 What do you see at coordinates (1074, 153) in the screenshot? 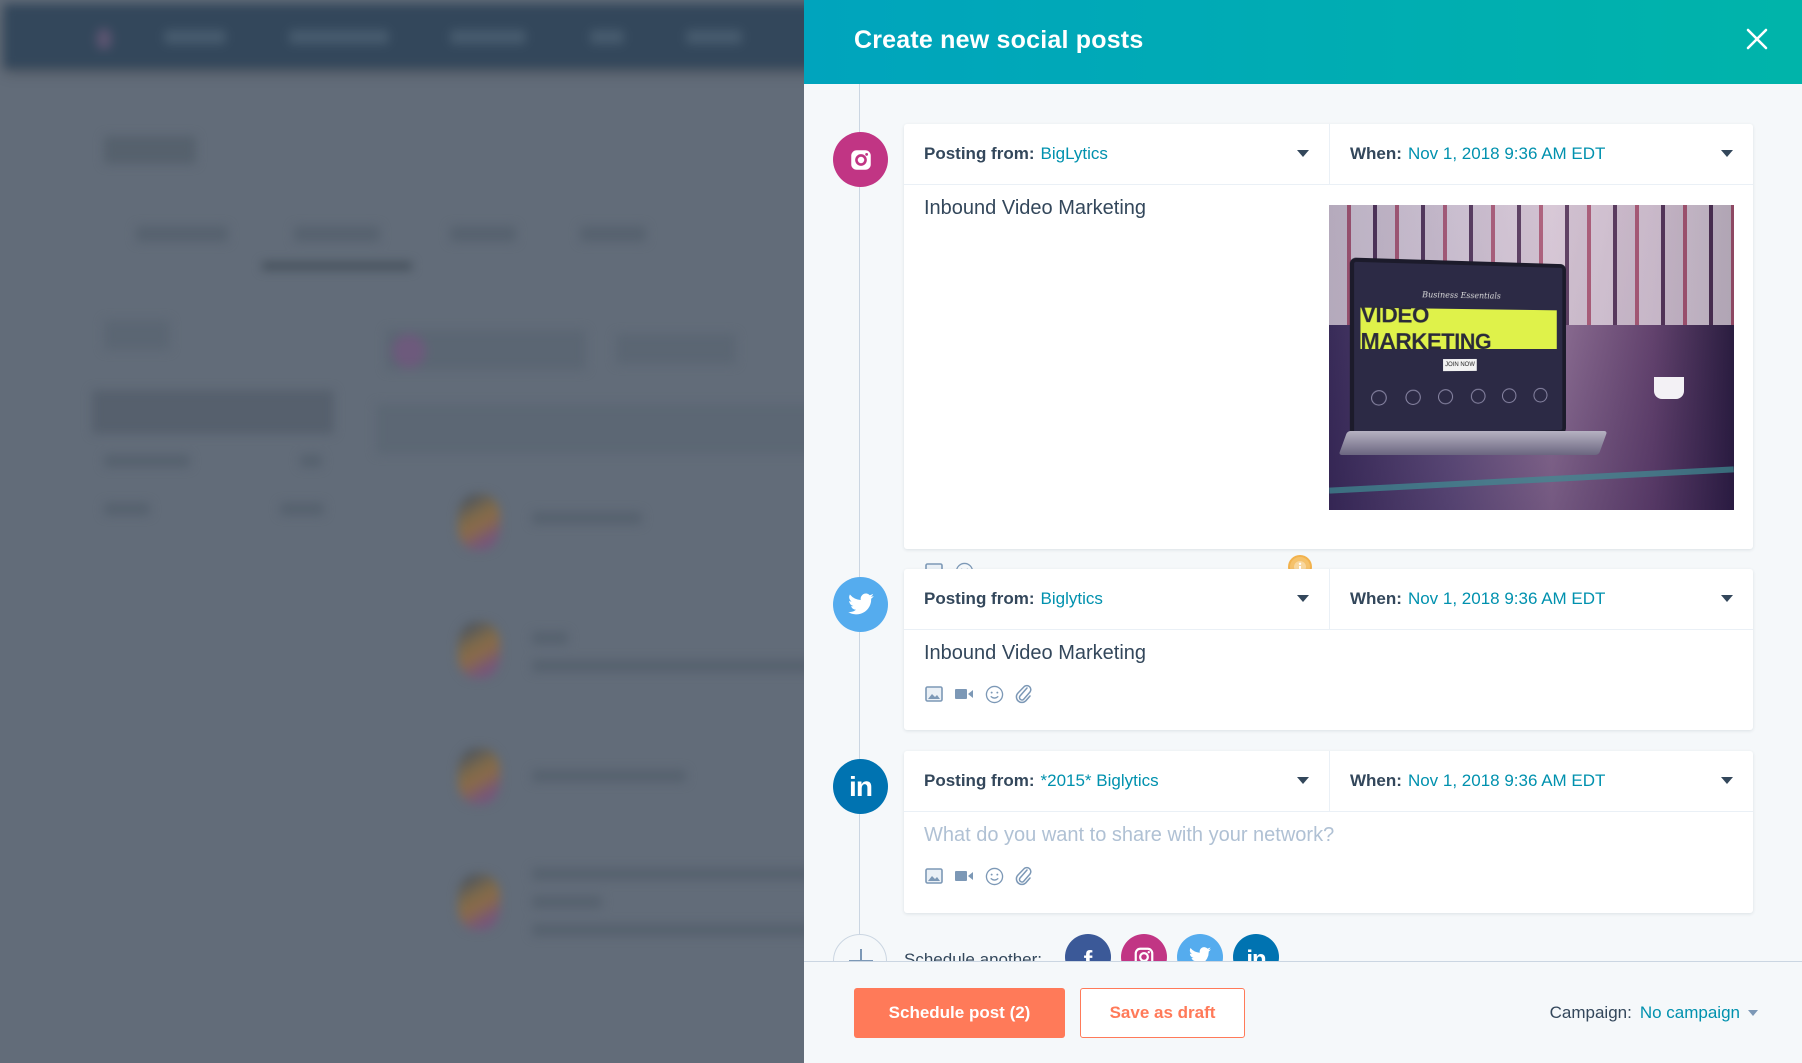
I see `posting-from-value: BigLytics` at bounding box center [1074, 153].